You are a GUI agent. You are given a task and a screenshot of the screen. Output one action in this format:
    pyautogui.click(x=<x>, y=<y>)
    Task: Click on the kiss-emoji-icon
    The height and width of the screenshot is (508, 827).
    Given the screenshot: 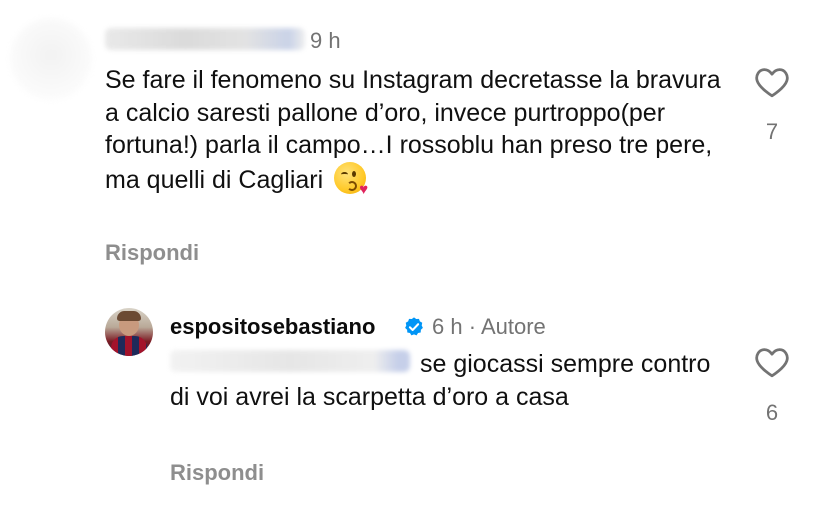 What is the action you would take?
    pyautogui.click(x=351, y=179)
    